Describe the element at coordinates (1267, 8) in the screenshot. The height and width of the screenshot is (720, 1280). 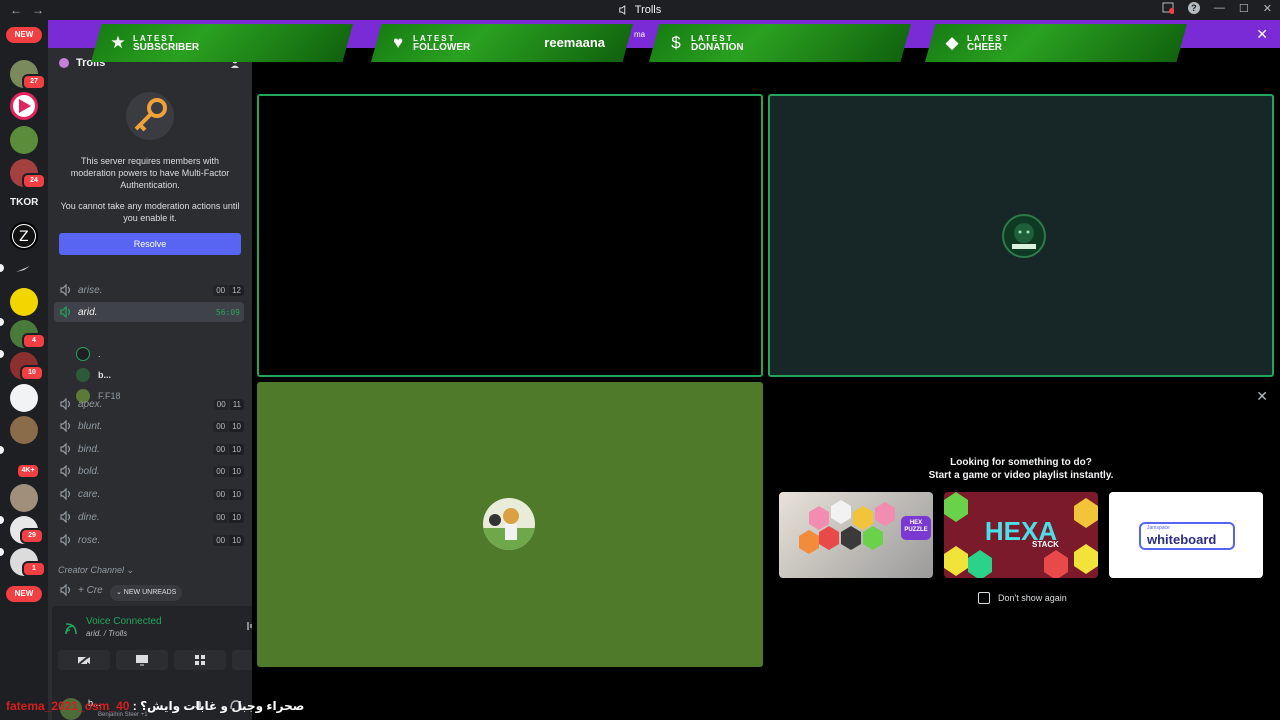
I see `close-button: ✕` at that location.